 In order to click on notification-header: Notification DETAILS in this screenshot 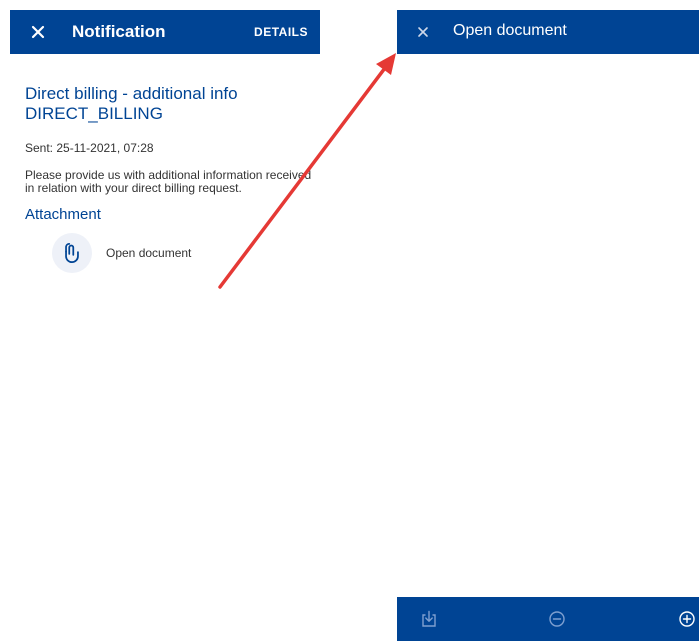, I will do `click(165, 32)`.